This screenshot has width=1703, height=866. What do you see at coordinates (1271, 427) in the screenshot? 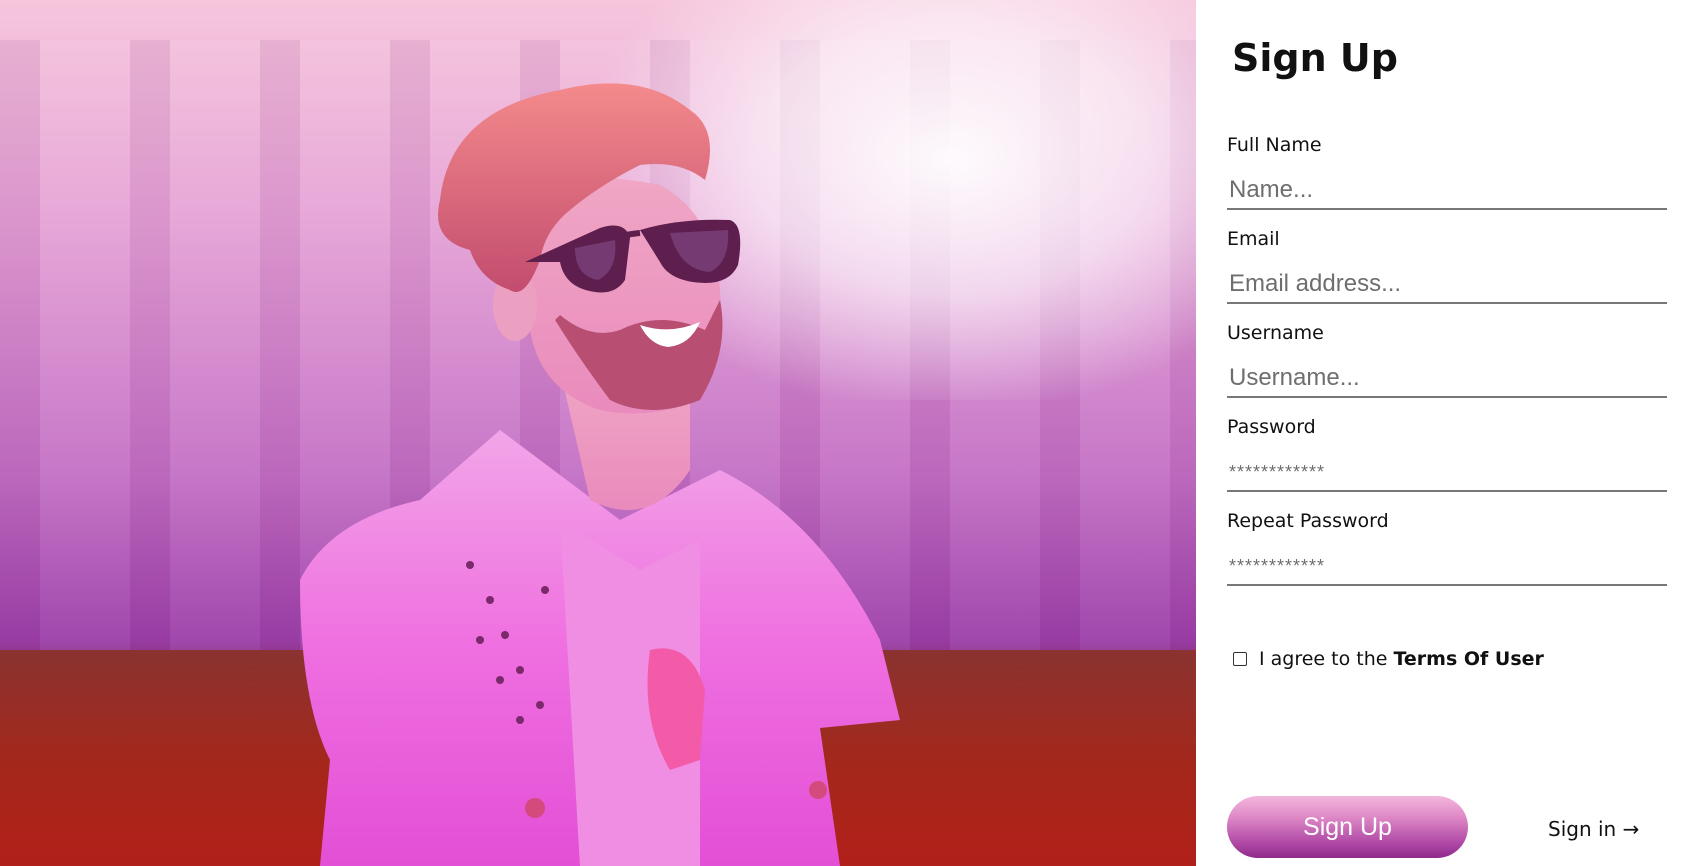
I see `password-label: Password` at bounding box center [1271, 427].